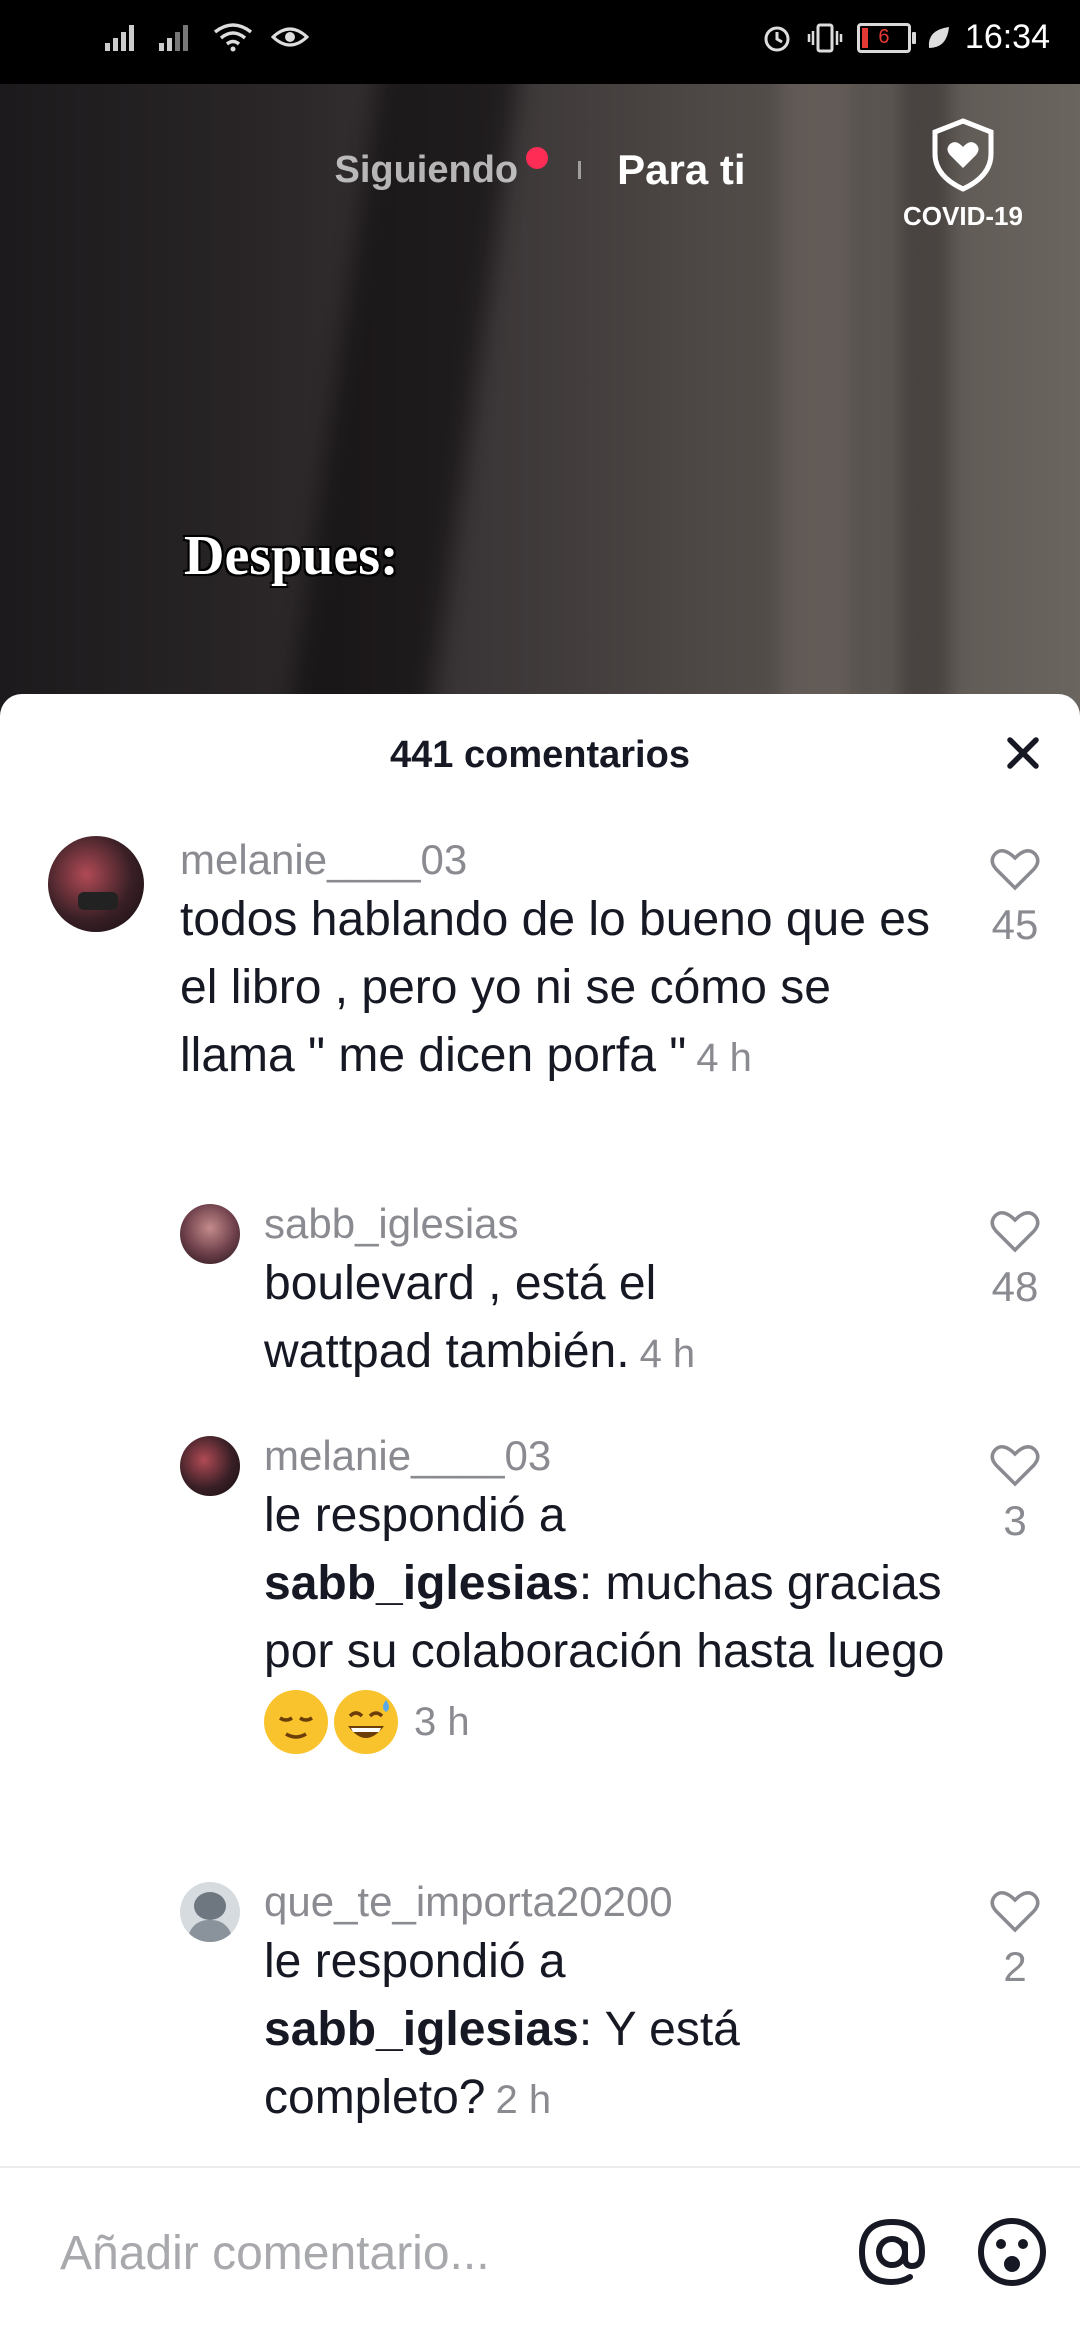 The height and width of the screenshot is (2342, 1080). I want to click on status-right: 6 16:34, so click(905, 37).